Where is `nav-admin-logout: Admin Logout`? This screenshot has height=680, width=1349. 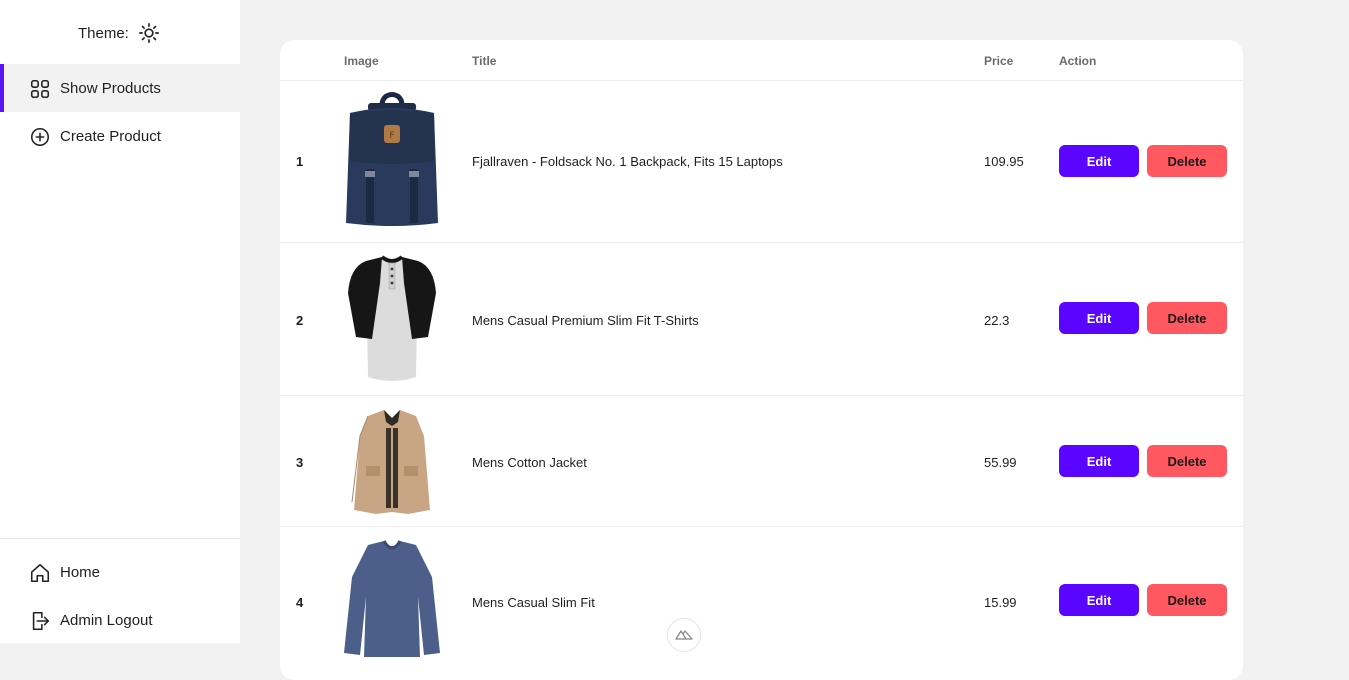 nav-admin-logout: Admin Logout is located at coordinates (120, 620).